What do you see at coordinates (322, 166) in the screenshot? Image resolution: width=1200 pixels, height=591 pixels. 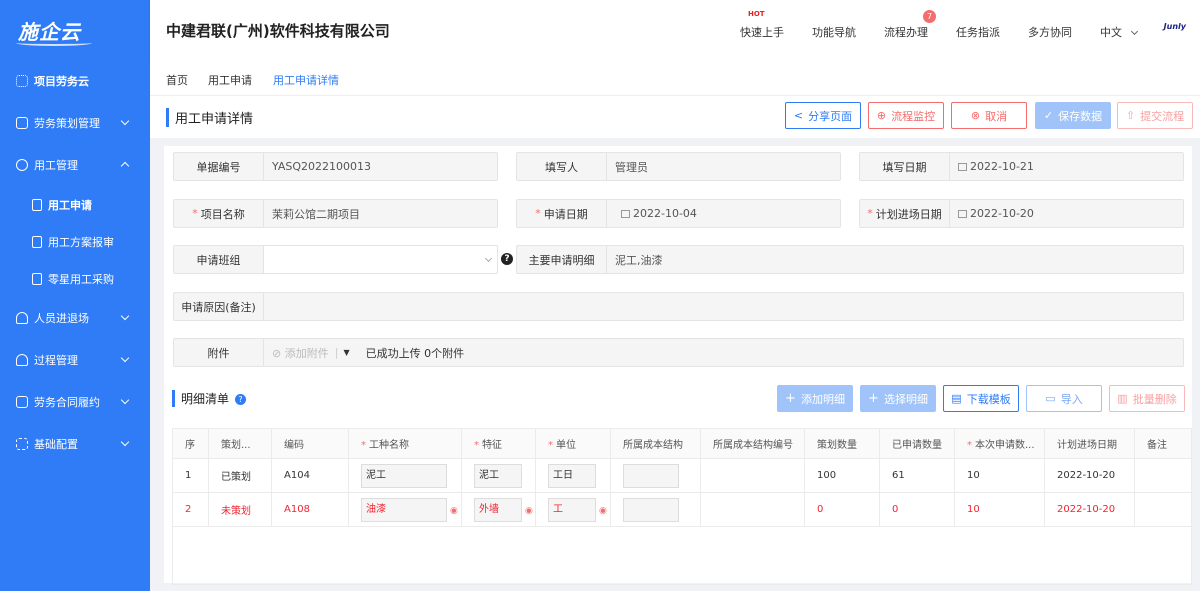 I see `field-value: YASQ2022100013` at bounding box center [322, 166].